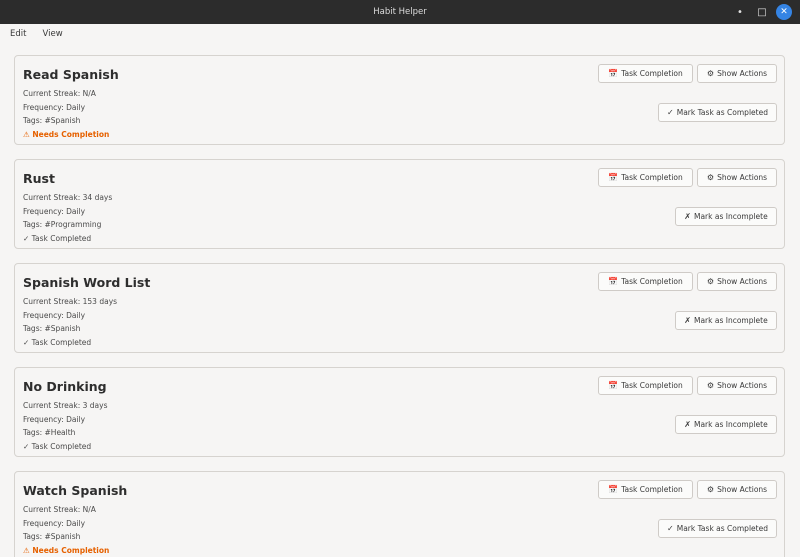  I want to click on menu-bar: Edit View, so click(400, 34).